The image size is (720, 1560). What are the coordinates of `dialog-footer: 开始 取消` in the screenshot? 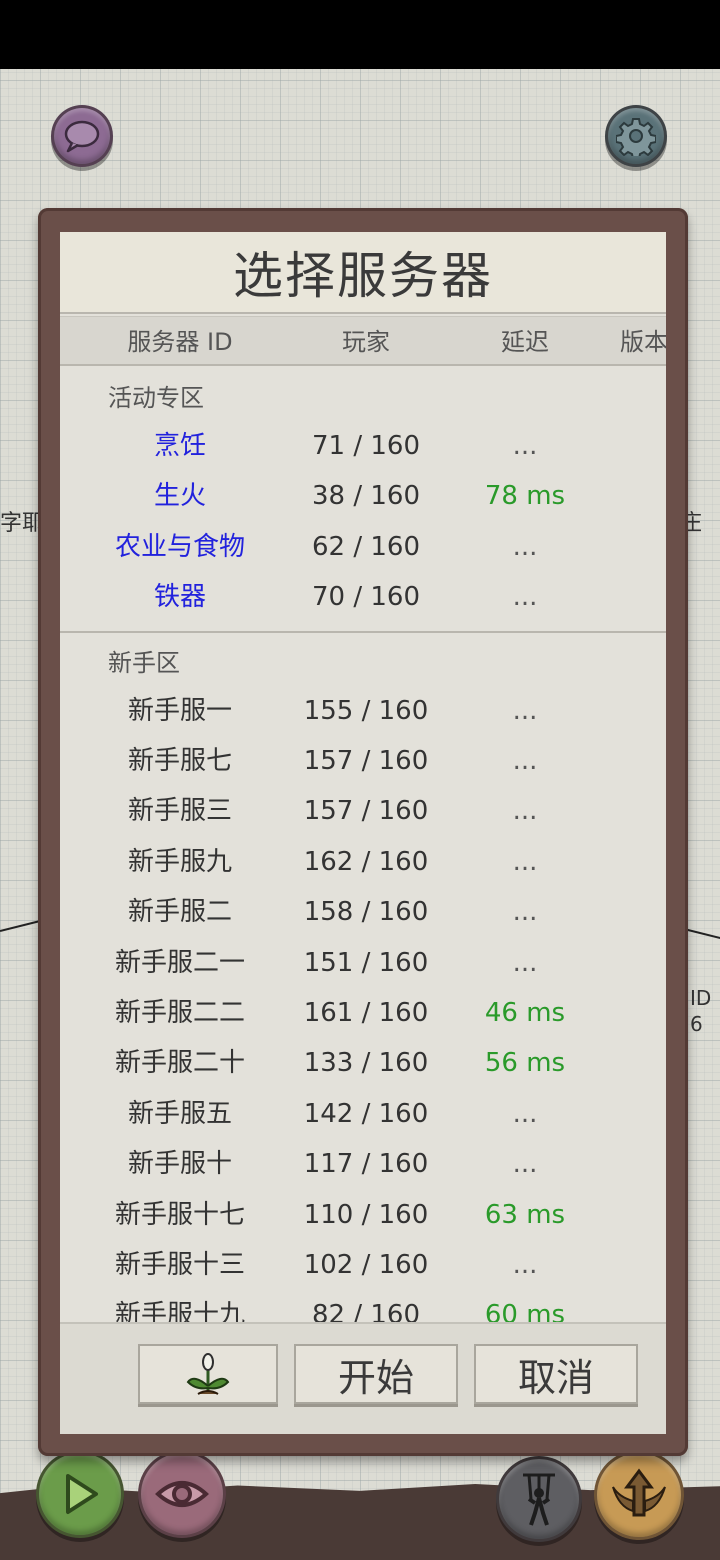 It's located at (363, 1378).